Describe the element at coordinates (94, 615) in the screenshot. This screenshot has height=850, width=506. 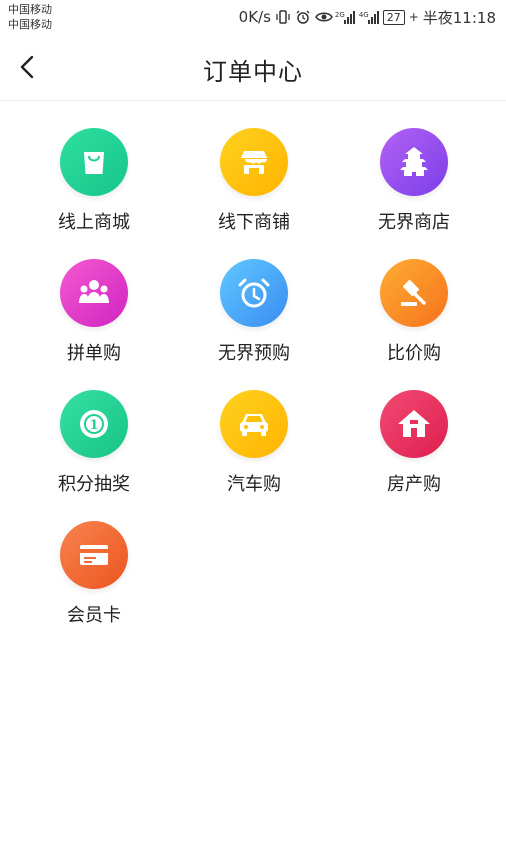
I see `category-label: 会员卡` at that location.